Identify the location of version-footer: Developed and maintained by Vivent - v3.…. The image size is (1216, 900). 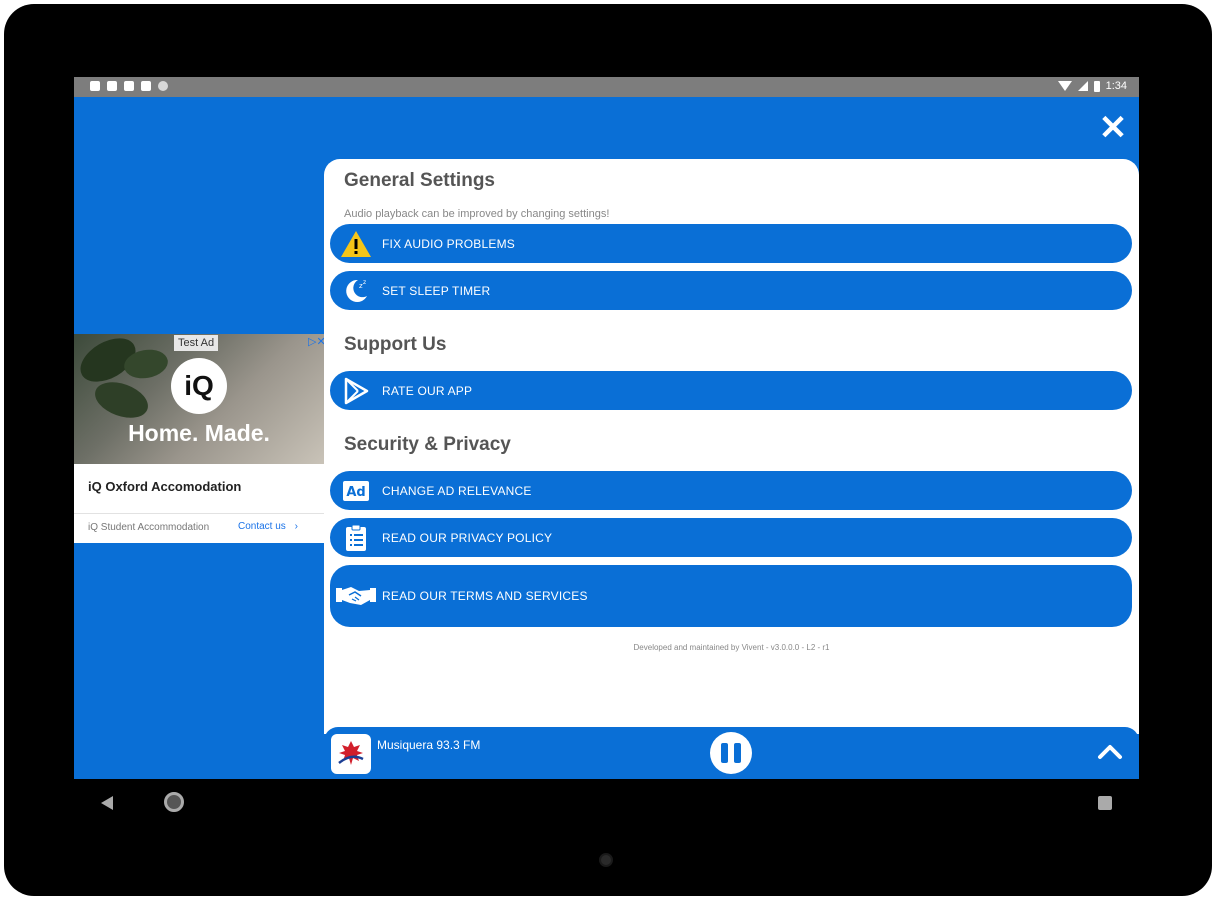
(731, 647).